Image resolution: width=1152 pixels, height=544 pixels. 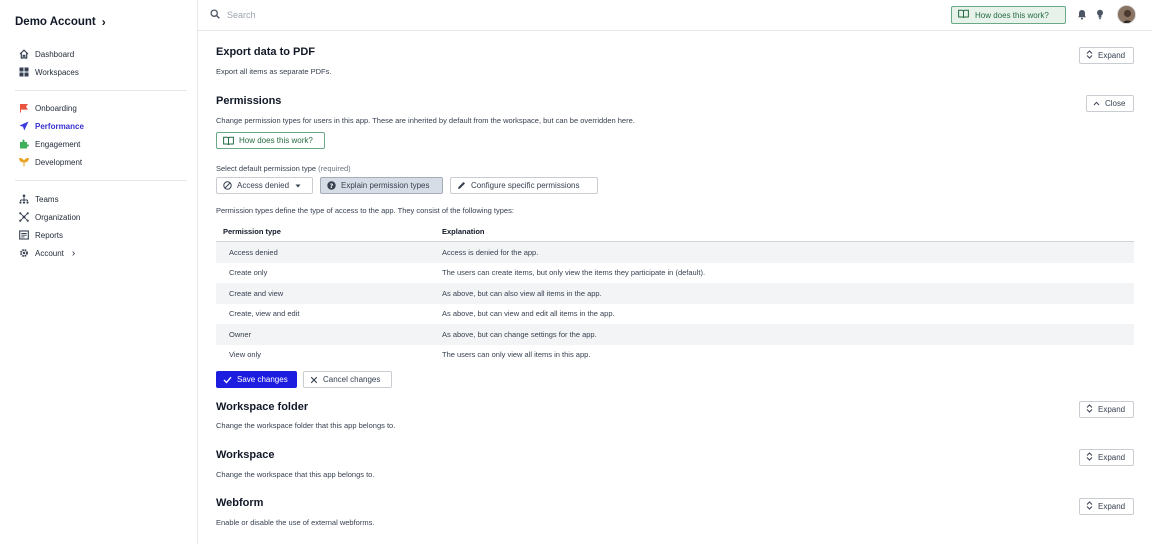 I want to click on reports-icon, so click(x=23, y=235).